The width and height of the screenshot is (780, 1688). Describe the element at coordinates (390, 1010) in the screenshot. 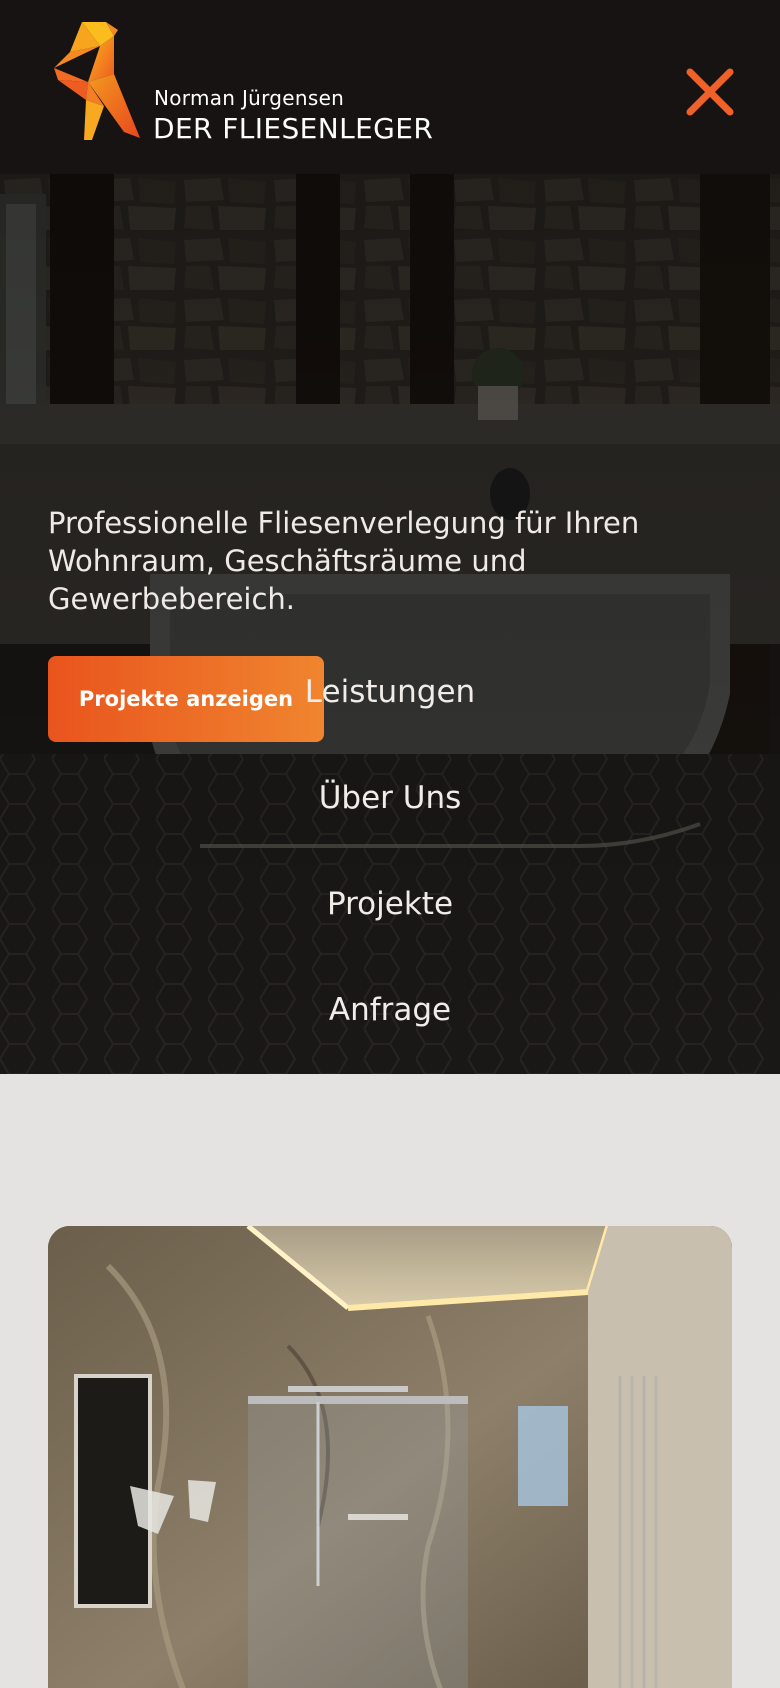

I see `menu-item-anfrage: Anfrage` at that location.